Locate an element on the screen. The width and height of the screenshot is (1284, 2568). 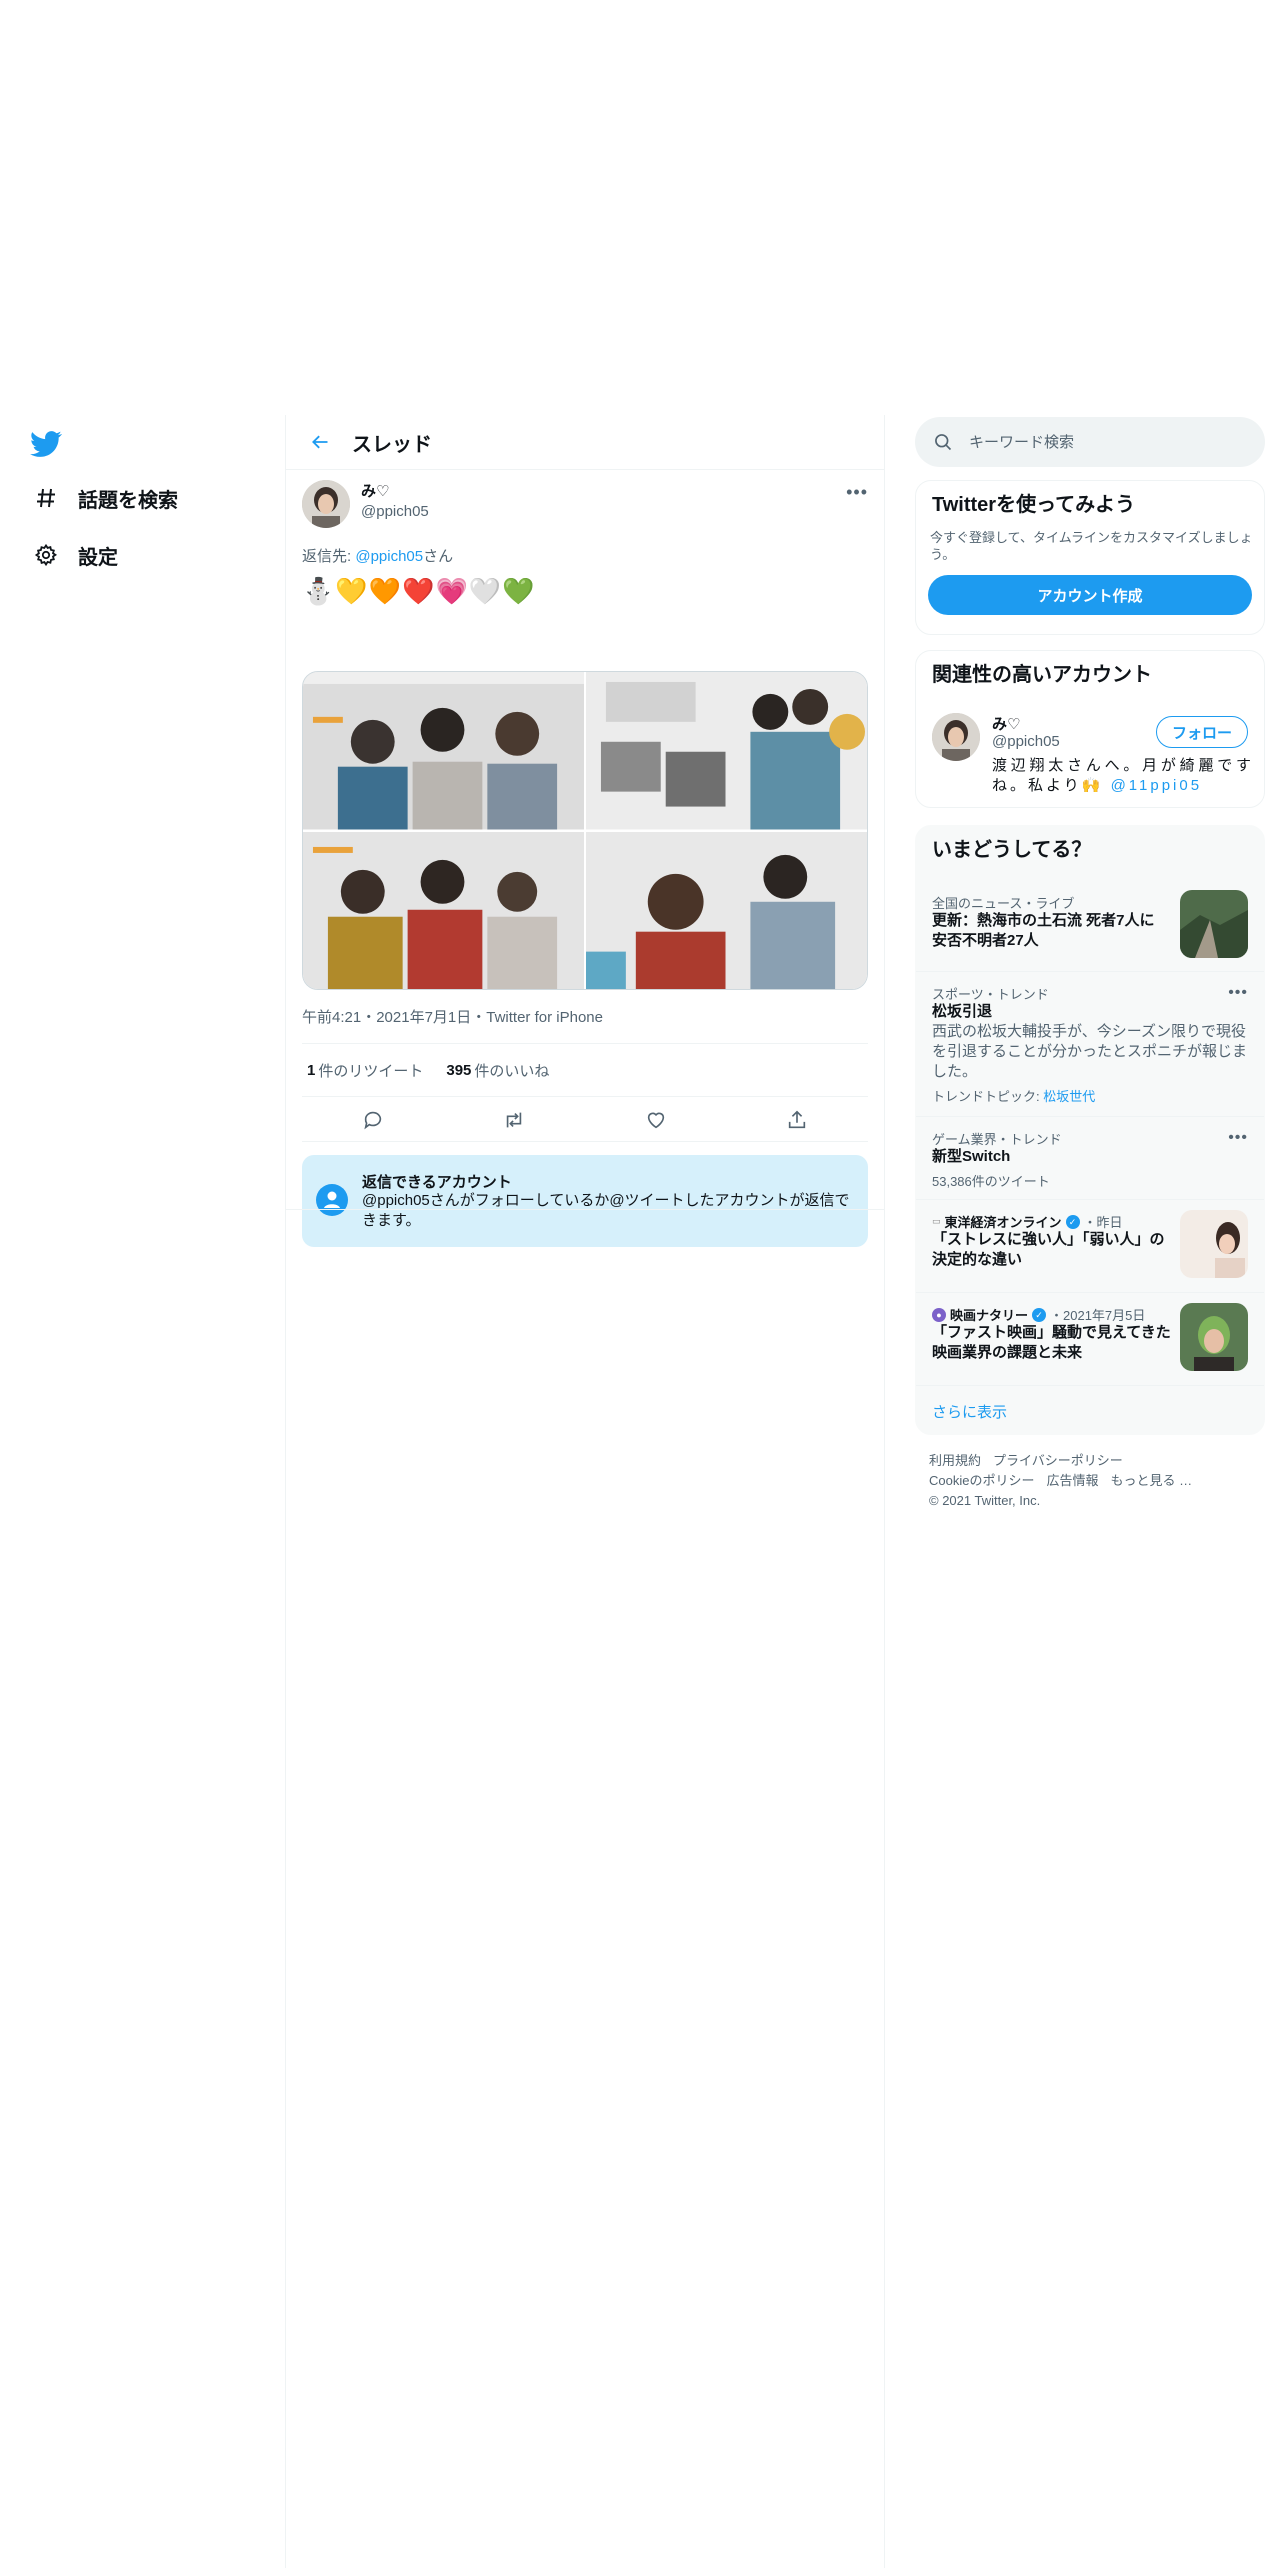
news-source-name: 映画ナタリー is located at coordinates (989, 1315).